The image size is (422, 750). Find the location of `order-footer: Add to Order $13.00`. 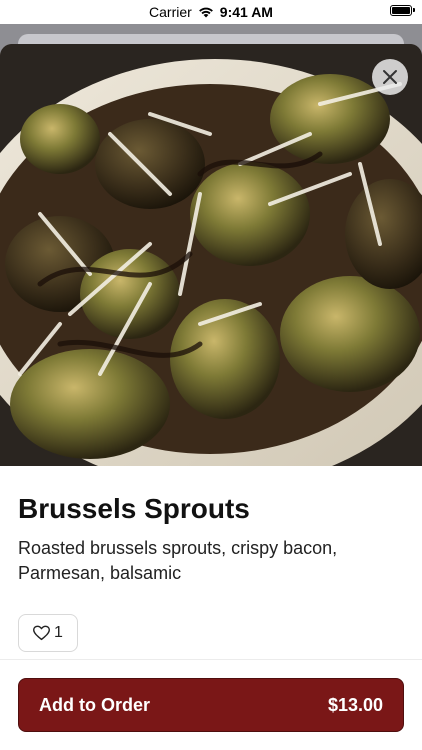

order-footer: Add to Order $13.00 is located at coordinates (211, 704).